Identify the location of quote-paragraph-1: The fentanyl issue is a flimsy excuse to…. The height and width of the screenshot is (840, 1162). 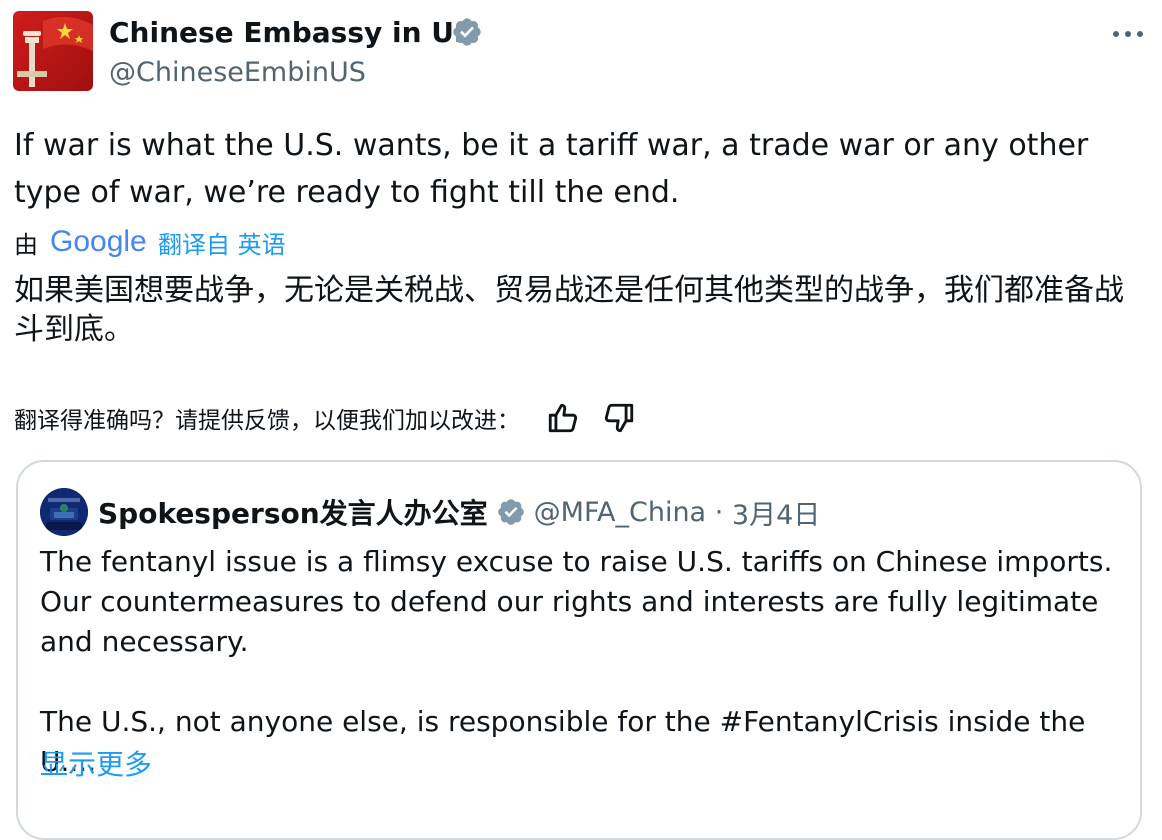
(576, 601).